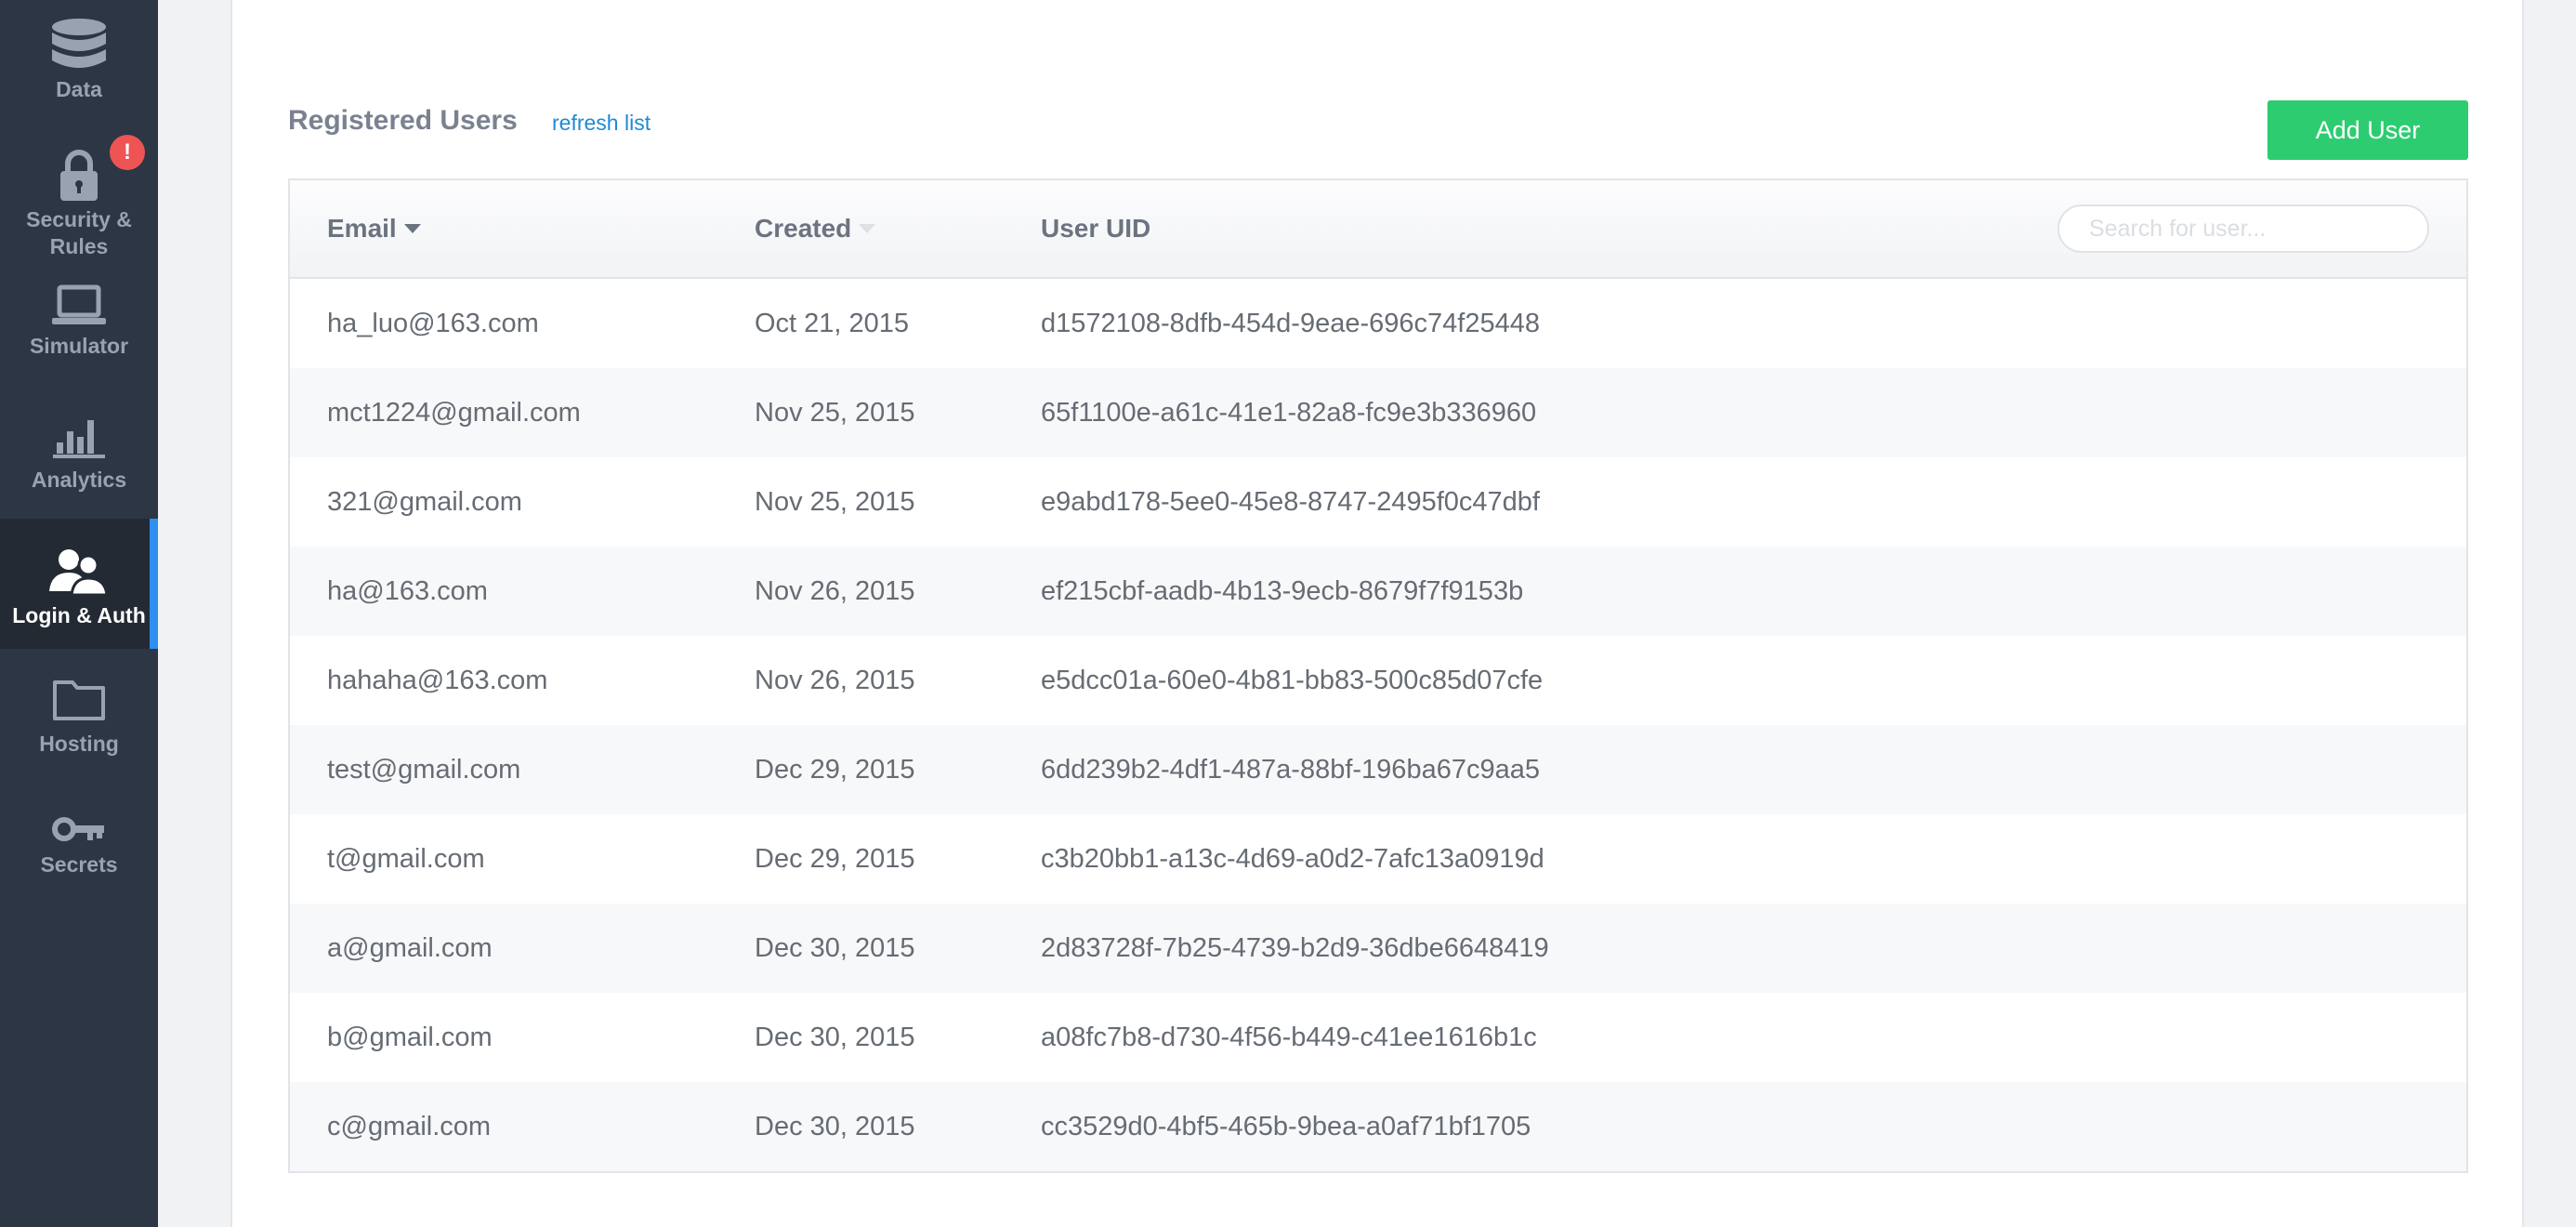 The image size is (2576, 1227). I want to click on bar-chart-icon, so click(79, 439).